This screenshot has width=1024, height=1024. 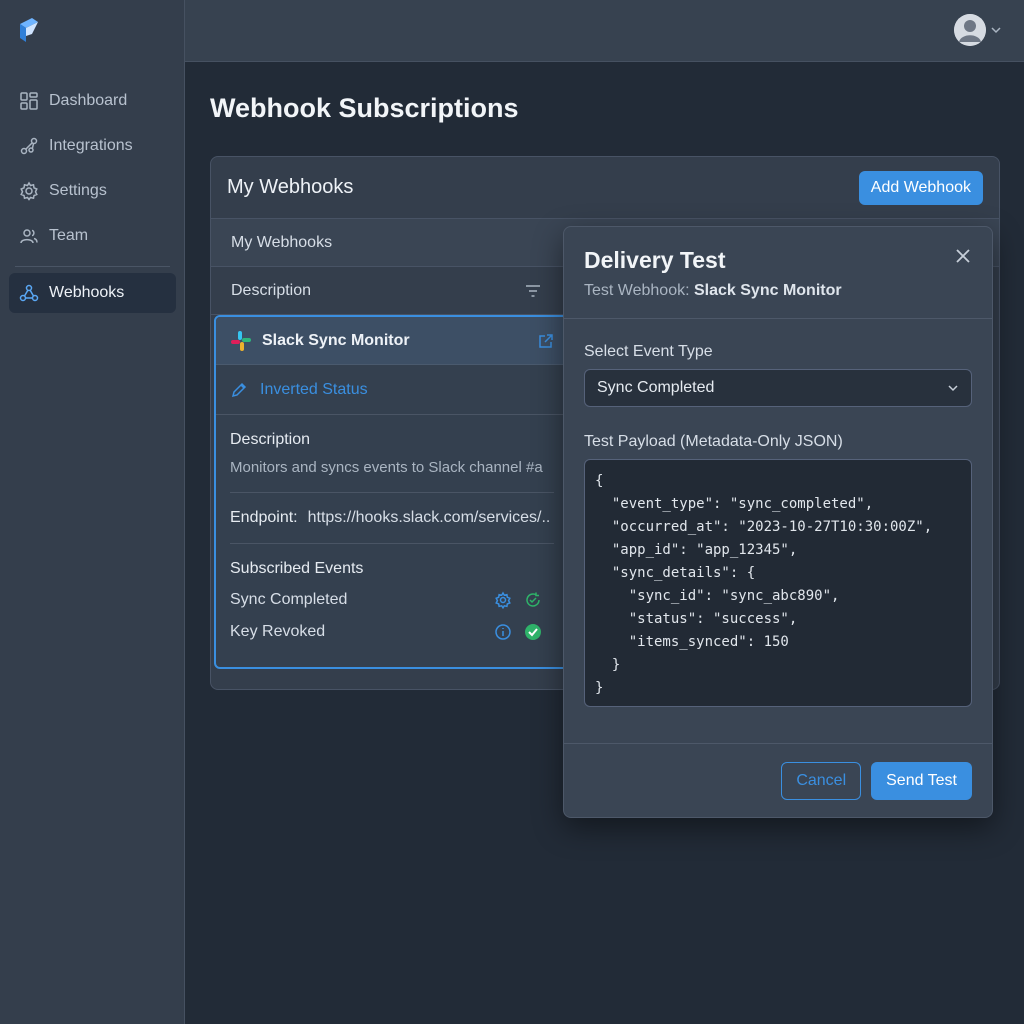 What do you see at coordinates (264, 517) in the screenshot?
I see `endpoint-label: Endpoint:` at bounding box center [264, 517].